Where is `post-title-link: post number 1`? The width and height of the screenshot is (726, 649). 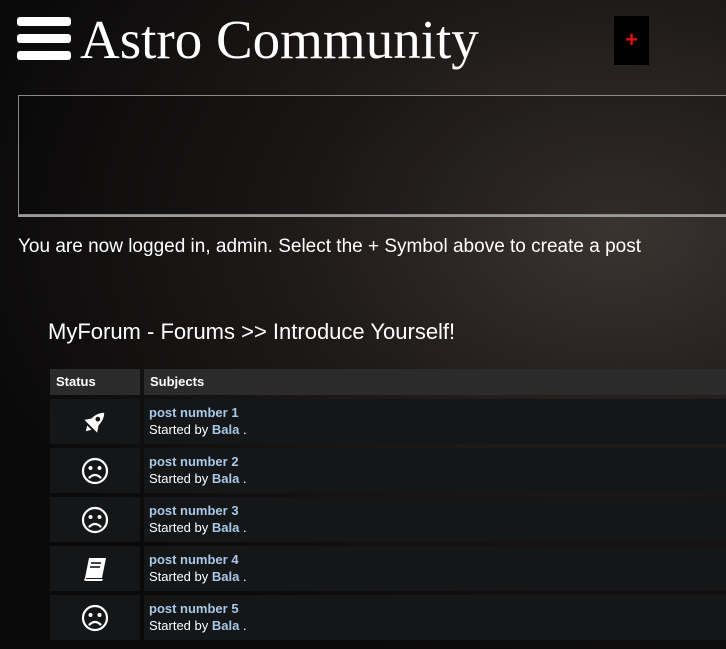 post-title-link: post number 1 is located at coordinates (437, 412).